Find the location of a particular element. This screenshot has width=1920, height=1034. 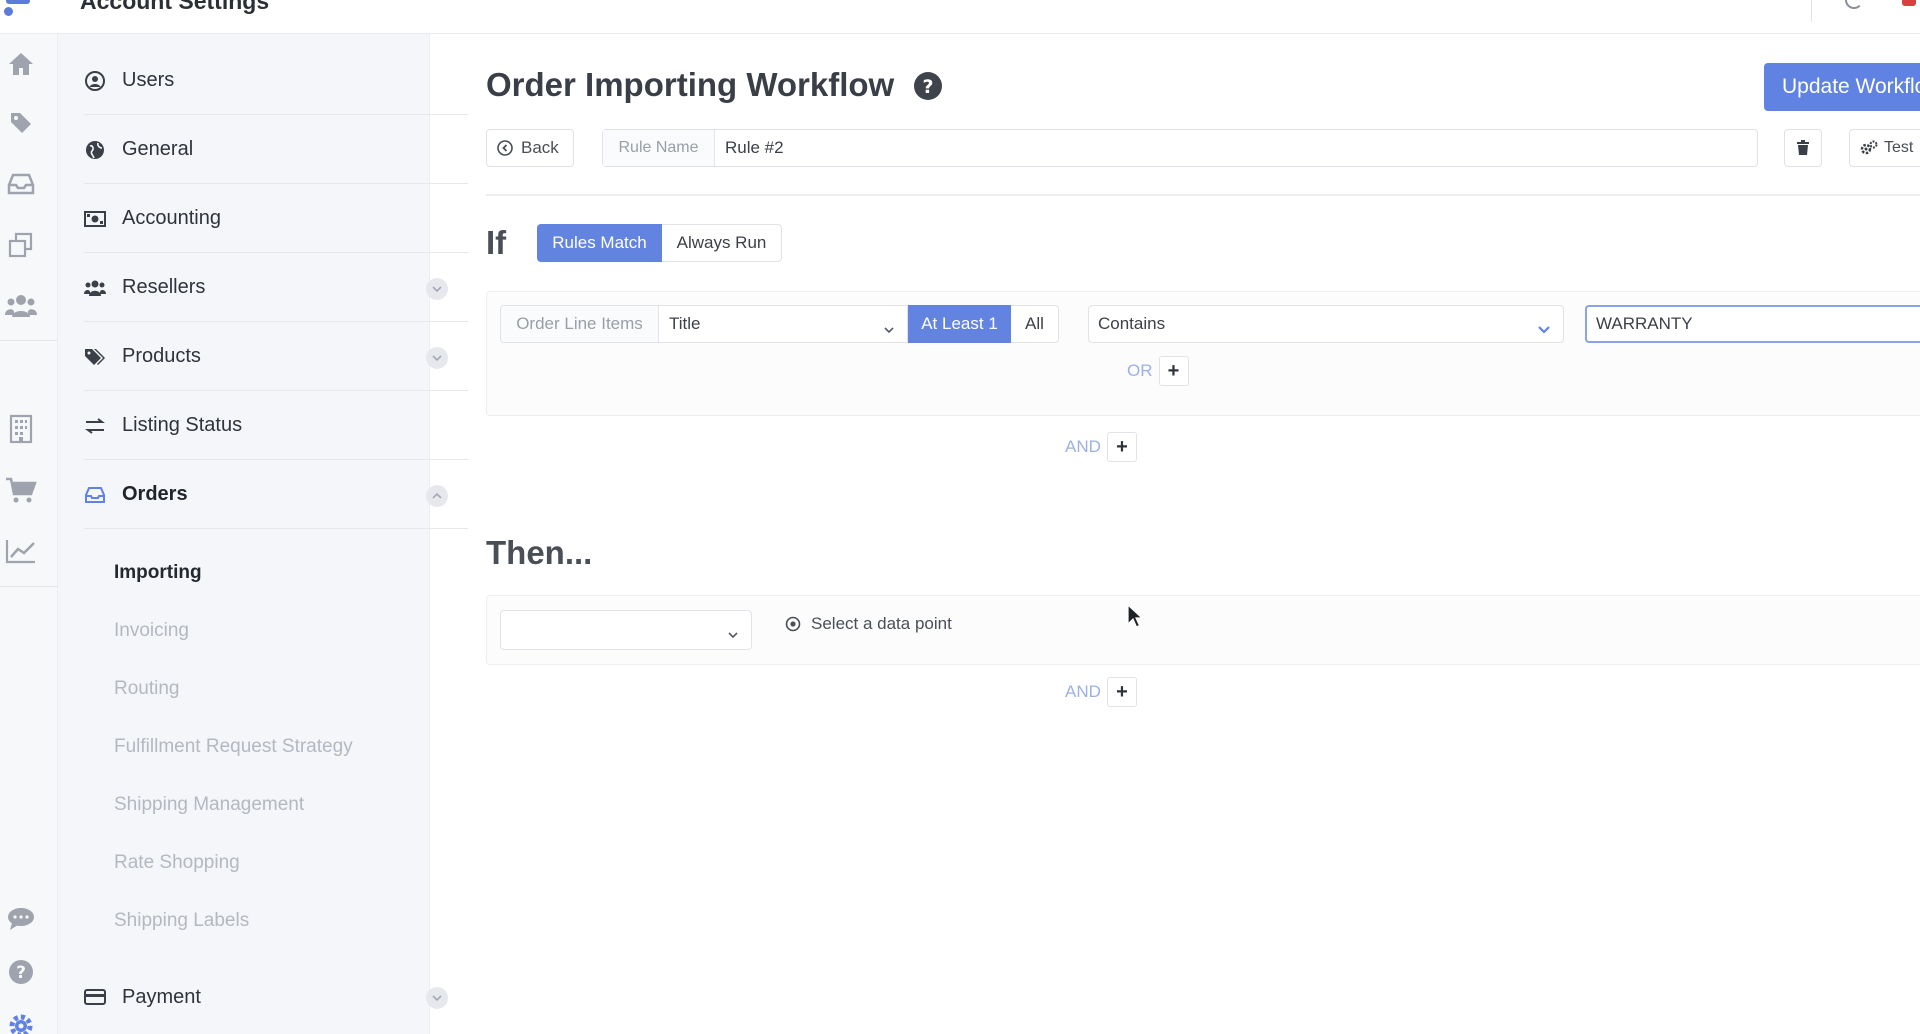

delete-button is located at coordinates (1803, 148).